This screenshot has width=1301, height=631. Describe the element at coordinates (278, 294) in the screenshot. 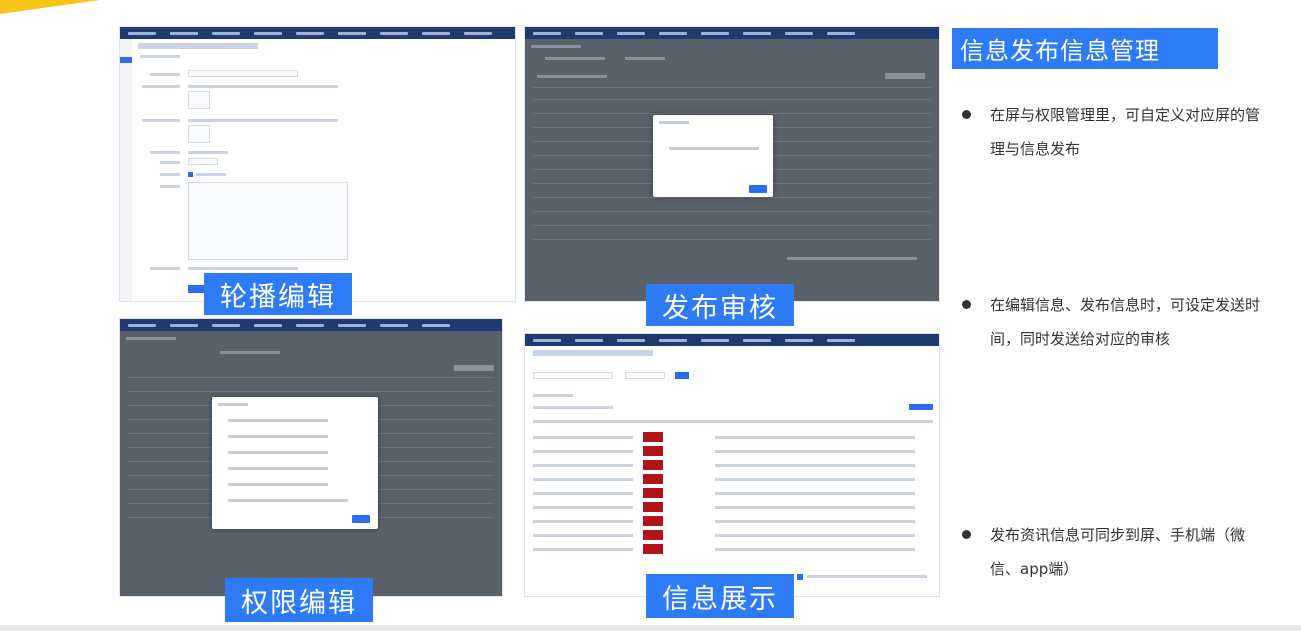

I see `label-carousel-edit: 轮播编辑` at that location.